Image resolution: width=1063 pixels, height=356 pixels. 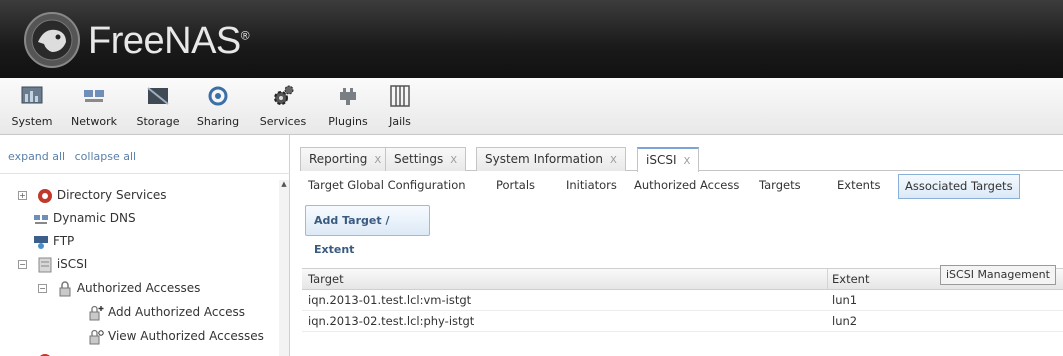 I want to click on toolbar-plugins: Plugins, so click(x=348, y=106).